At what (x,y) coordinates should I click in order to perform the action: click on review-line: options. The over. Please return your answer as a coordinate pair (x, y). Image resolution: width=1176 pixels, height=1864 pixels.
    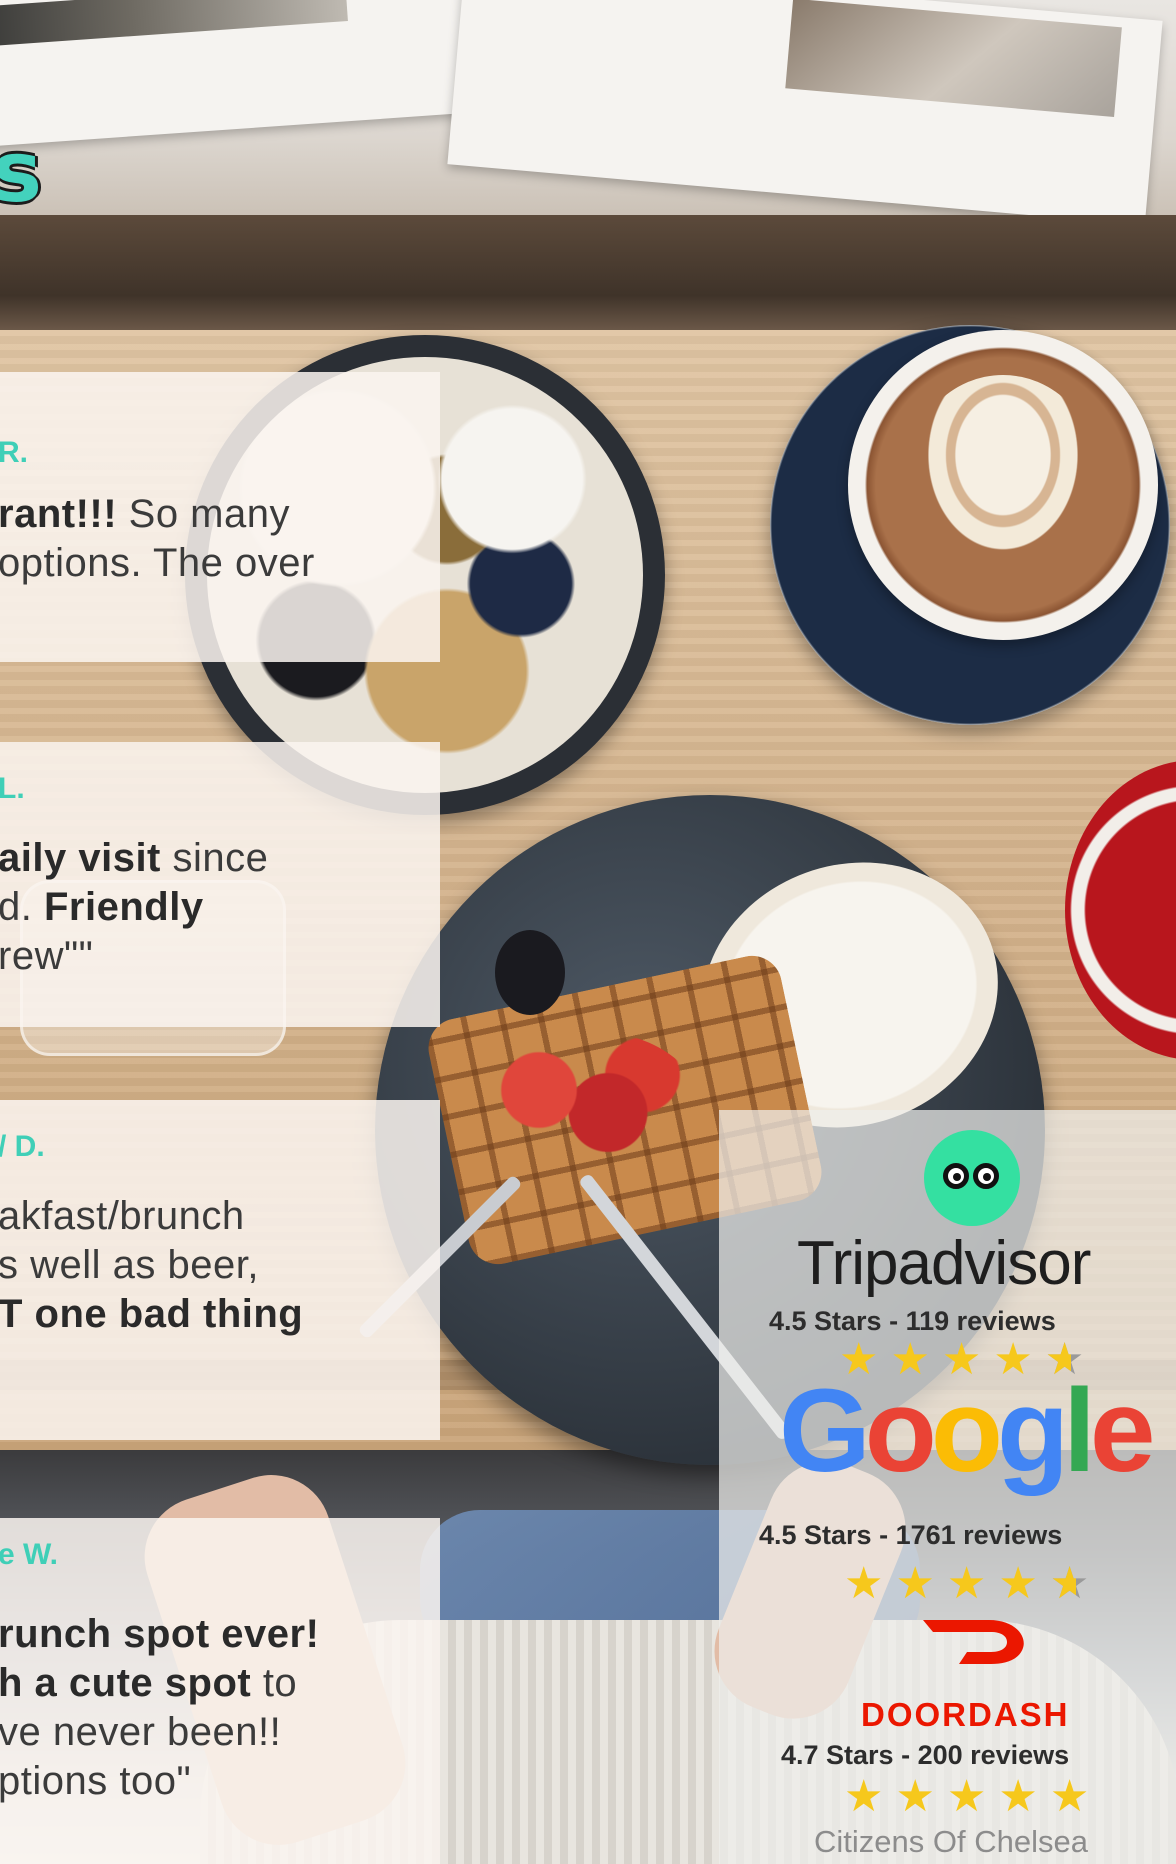
    Looking at the image, I should click on (157, 563).